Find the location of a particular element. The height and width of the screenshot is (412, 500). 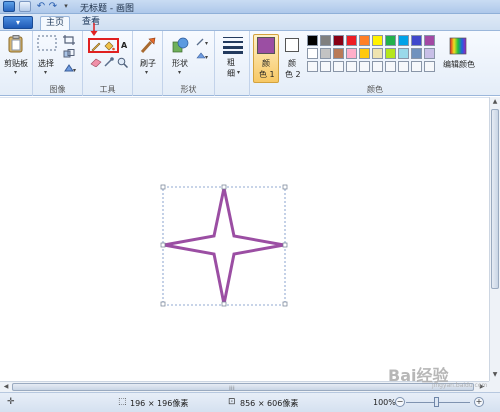

paste-label: 剪贴板 is located at coordinates (16, 63).